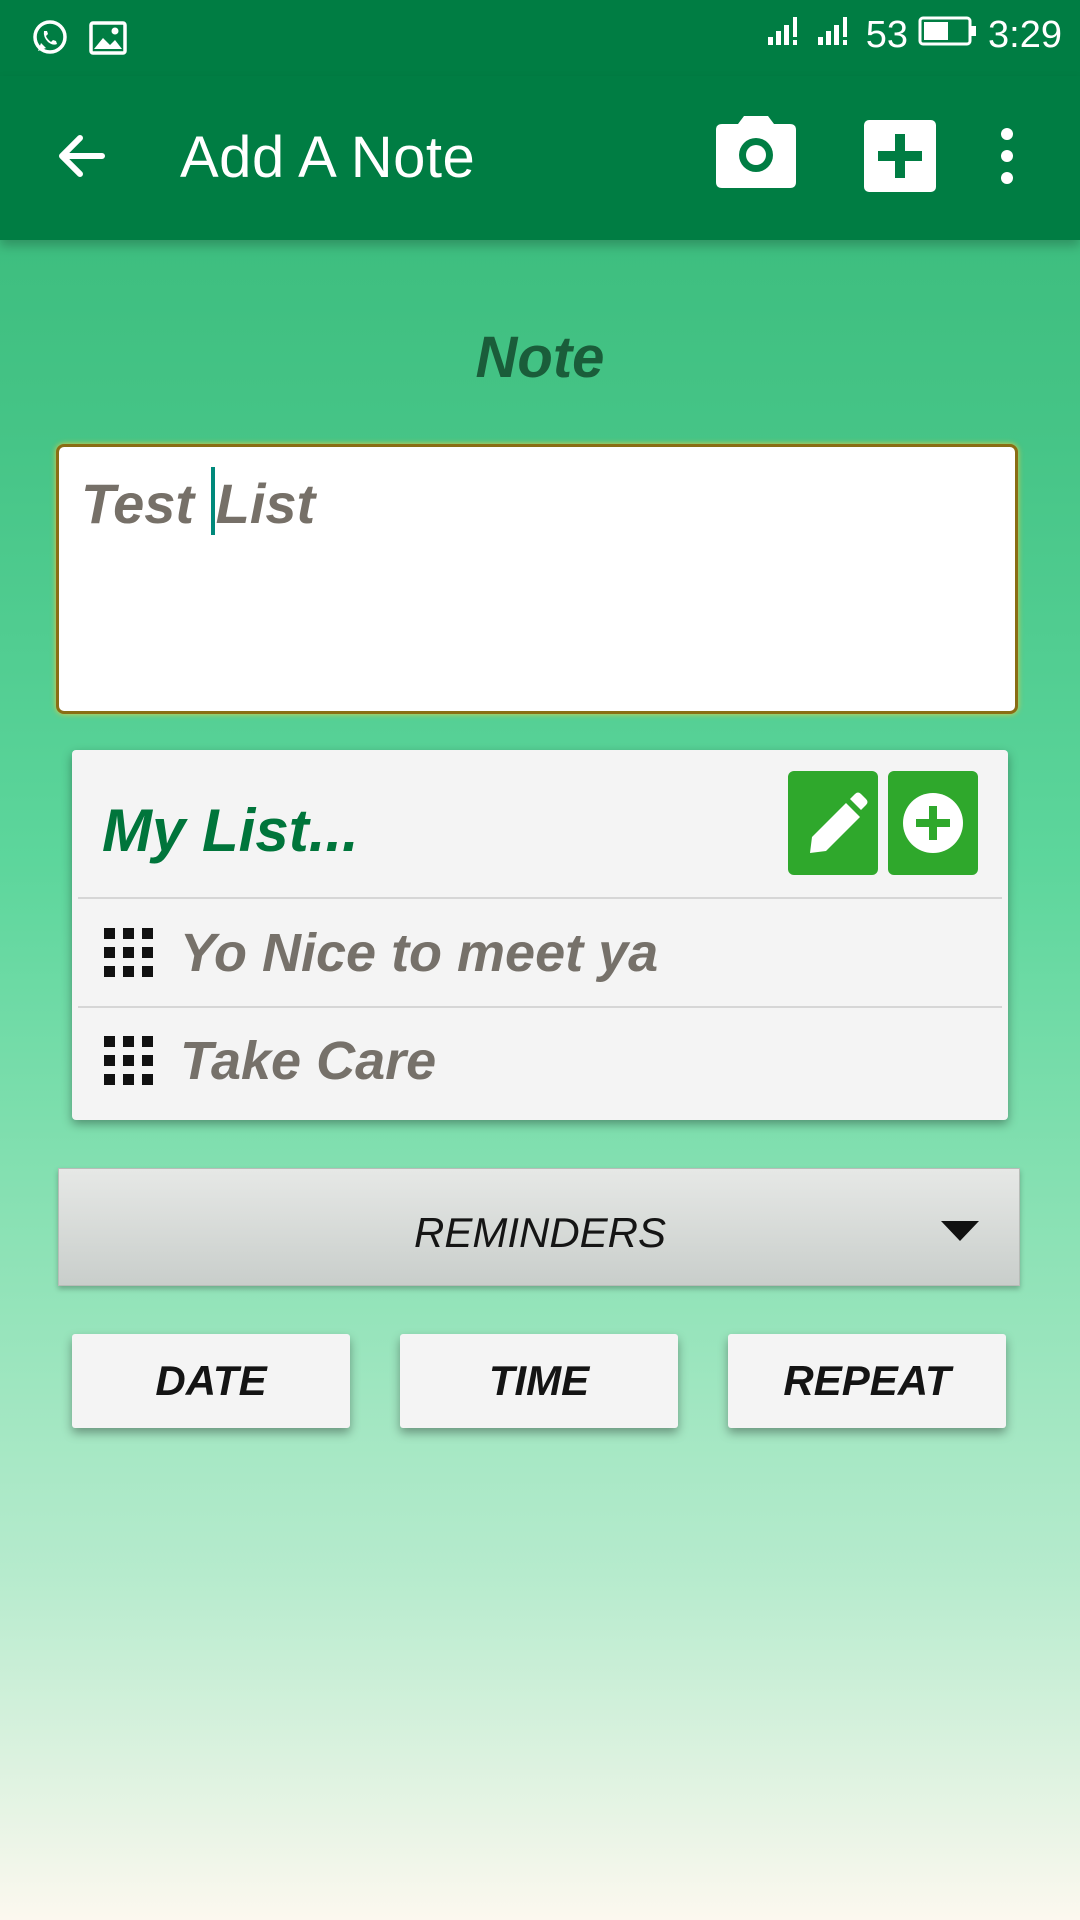 The width and height of the screenshot is (1080, 1920). I want to click on add-list-item-button, so click(933, 823).